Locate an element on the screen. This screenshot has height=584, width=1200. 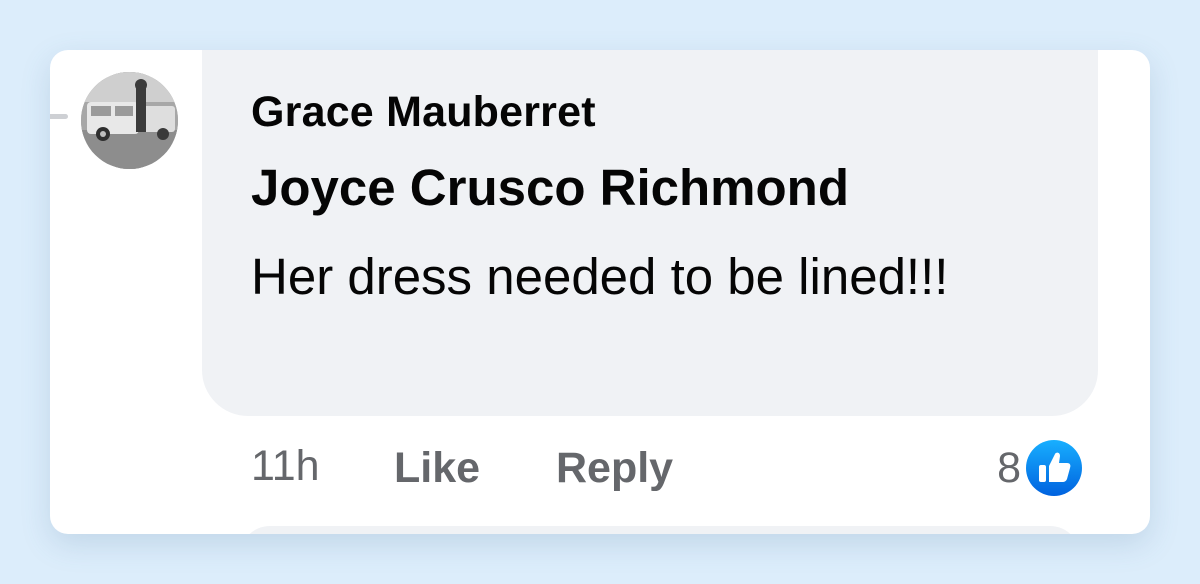
avatar-photo is located at coordinates (129, 120).